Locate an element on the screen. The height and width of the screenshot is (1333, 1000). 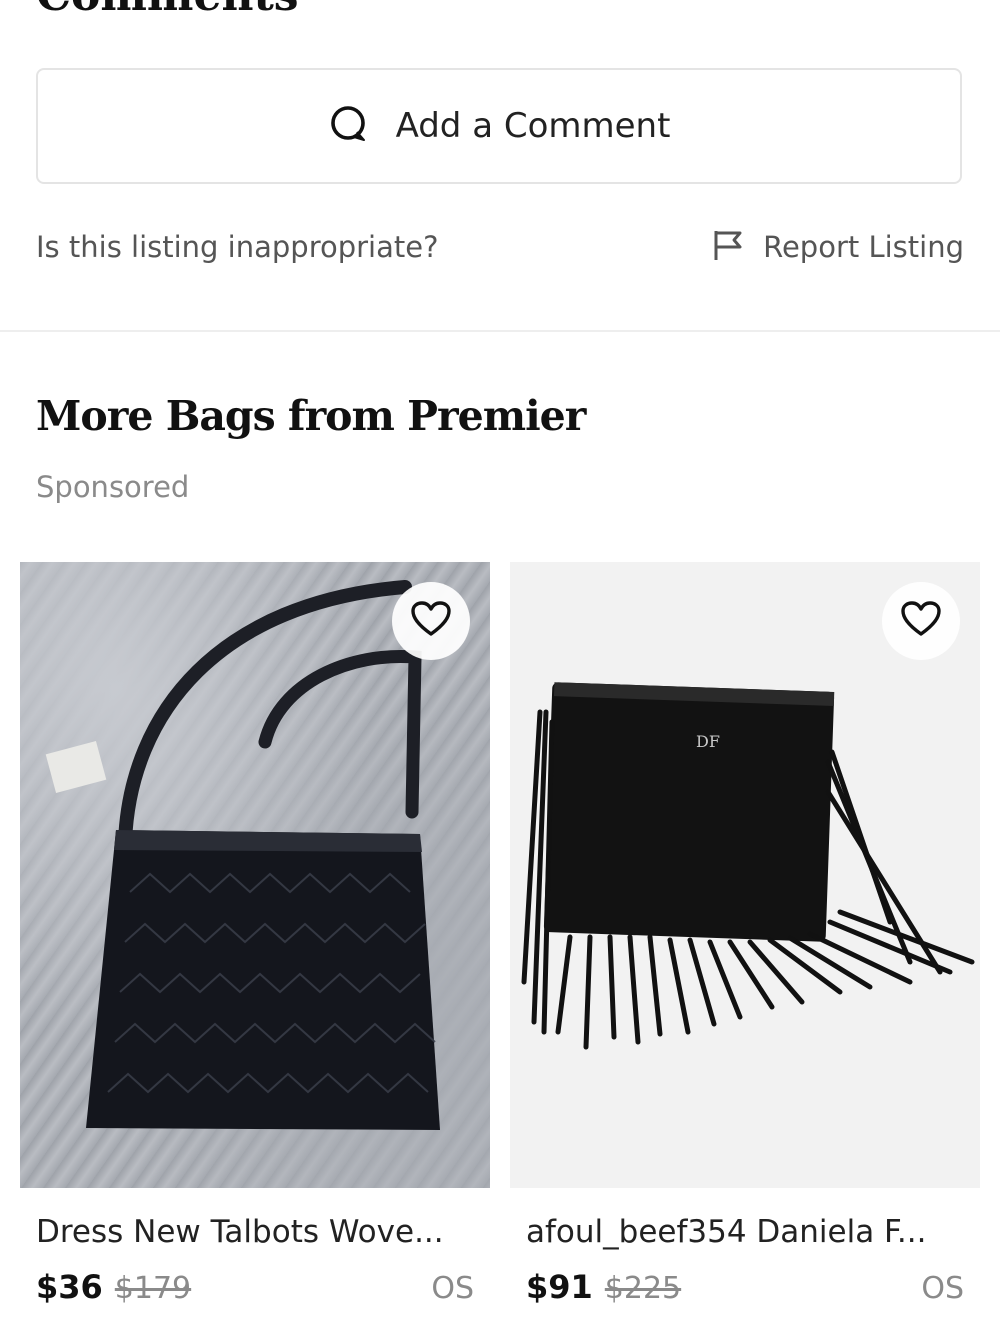
listing-price: $36 is located at coordinates (69, 1287).